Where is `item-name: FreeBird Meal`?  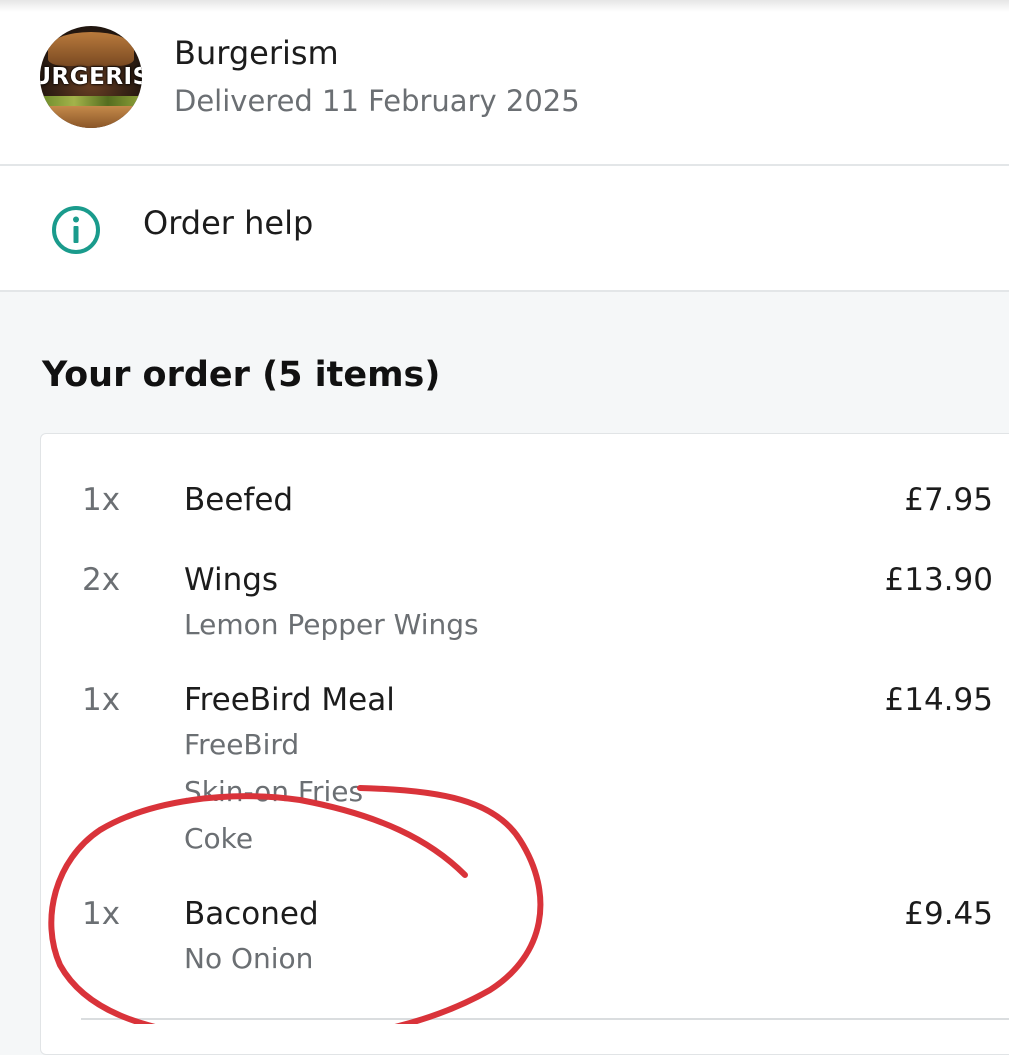 item-name: FreeBird Meal is located at coordinates (289, 700).